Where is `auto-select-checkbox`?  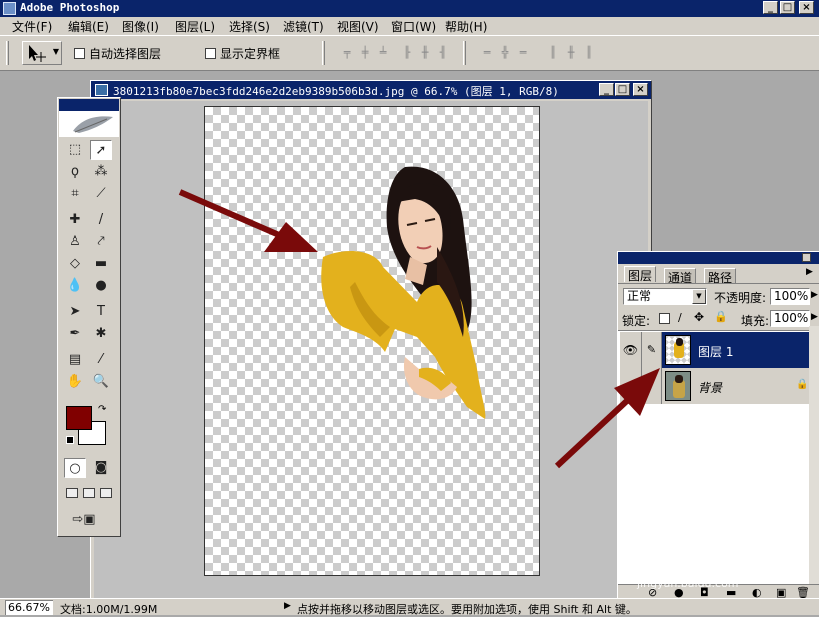 auto-select-checkbox is located at coordinates (79, 53).